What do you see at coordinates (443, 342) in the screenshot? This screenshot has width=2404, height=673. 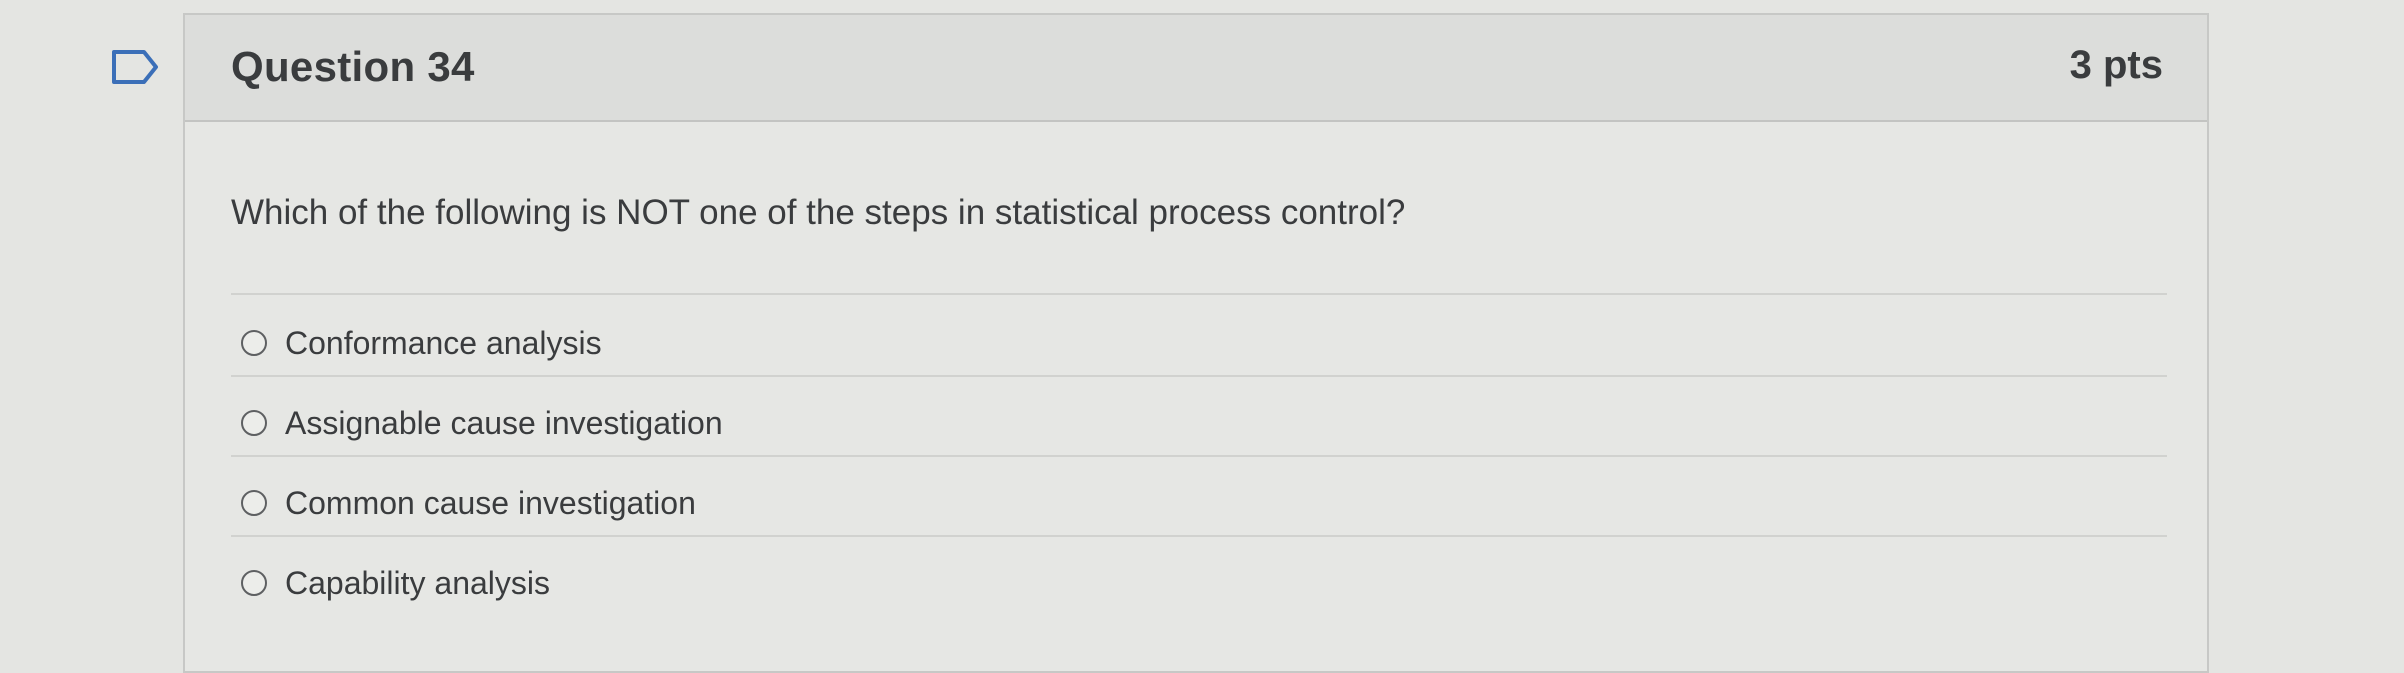 I see `answer-label: Conformance analysis` at bounding box center [443, 342].